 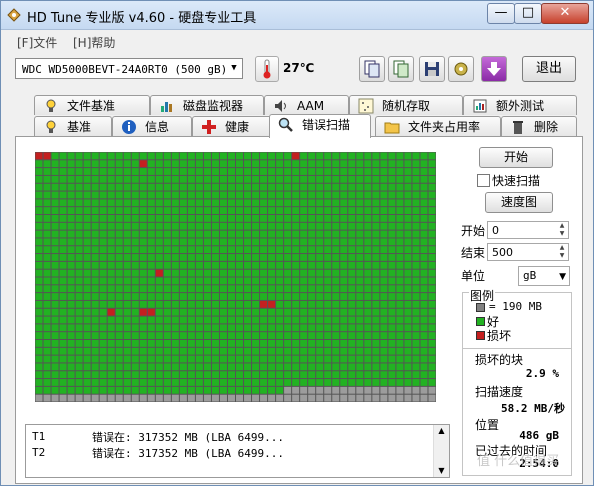 I want to click on menu-help: [H]帮助, so click(x=94, y=42).